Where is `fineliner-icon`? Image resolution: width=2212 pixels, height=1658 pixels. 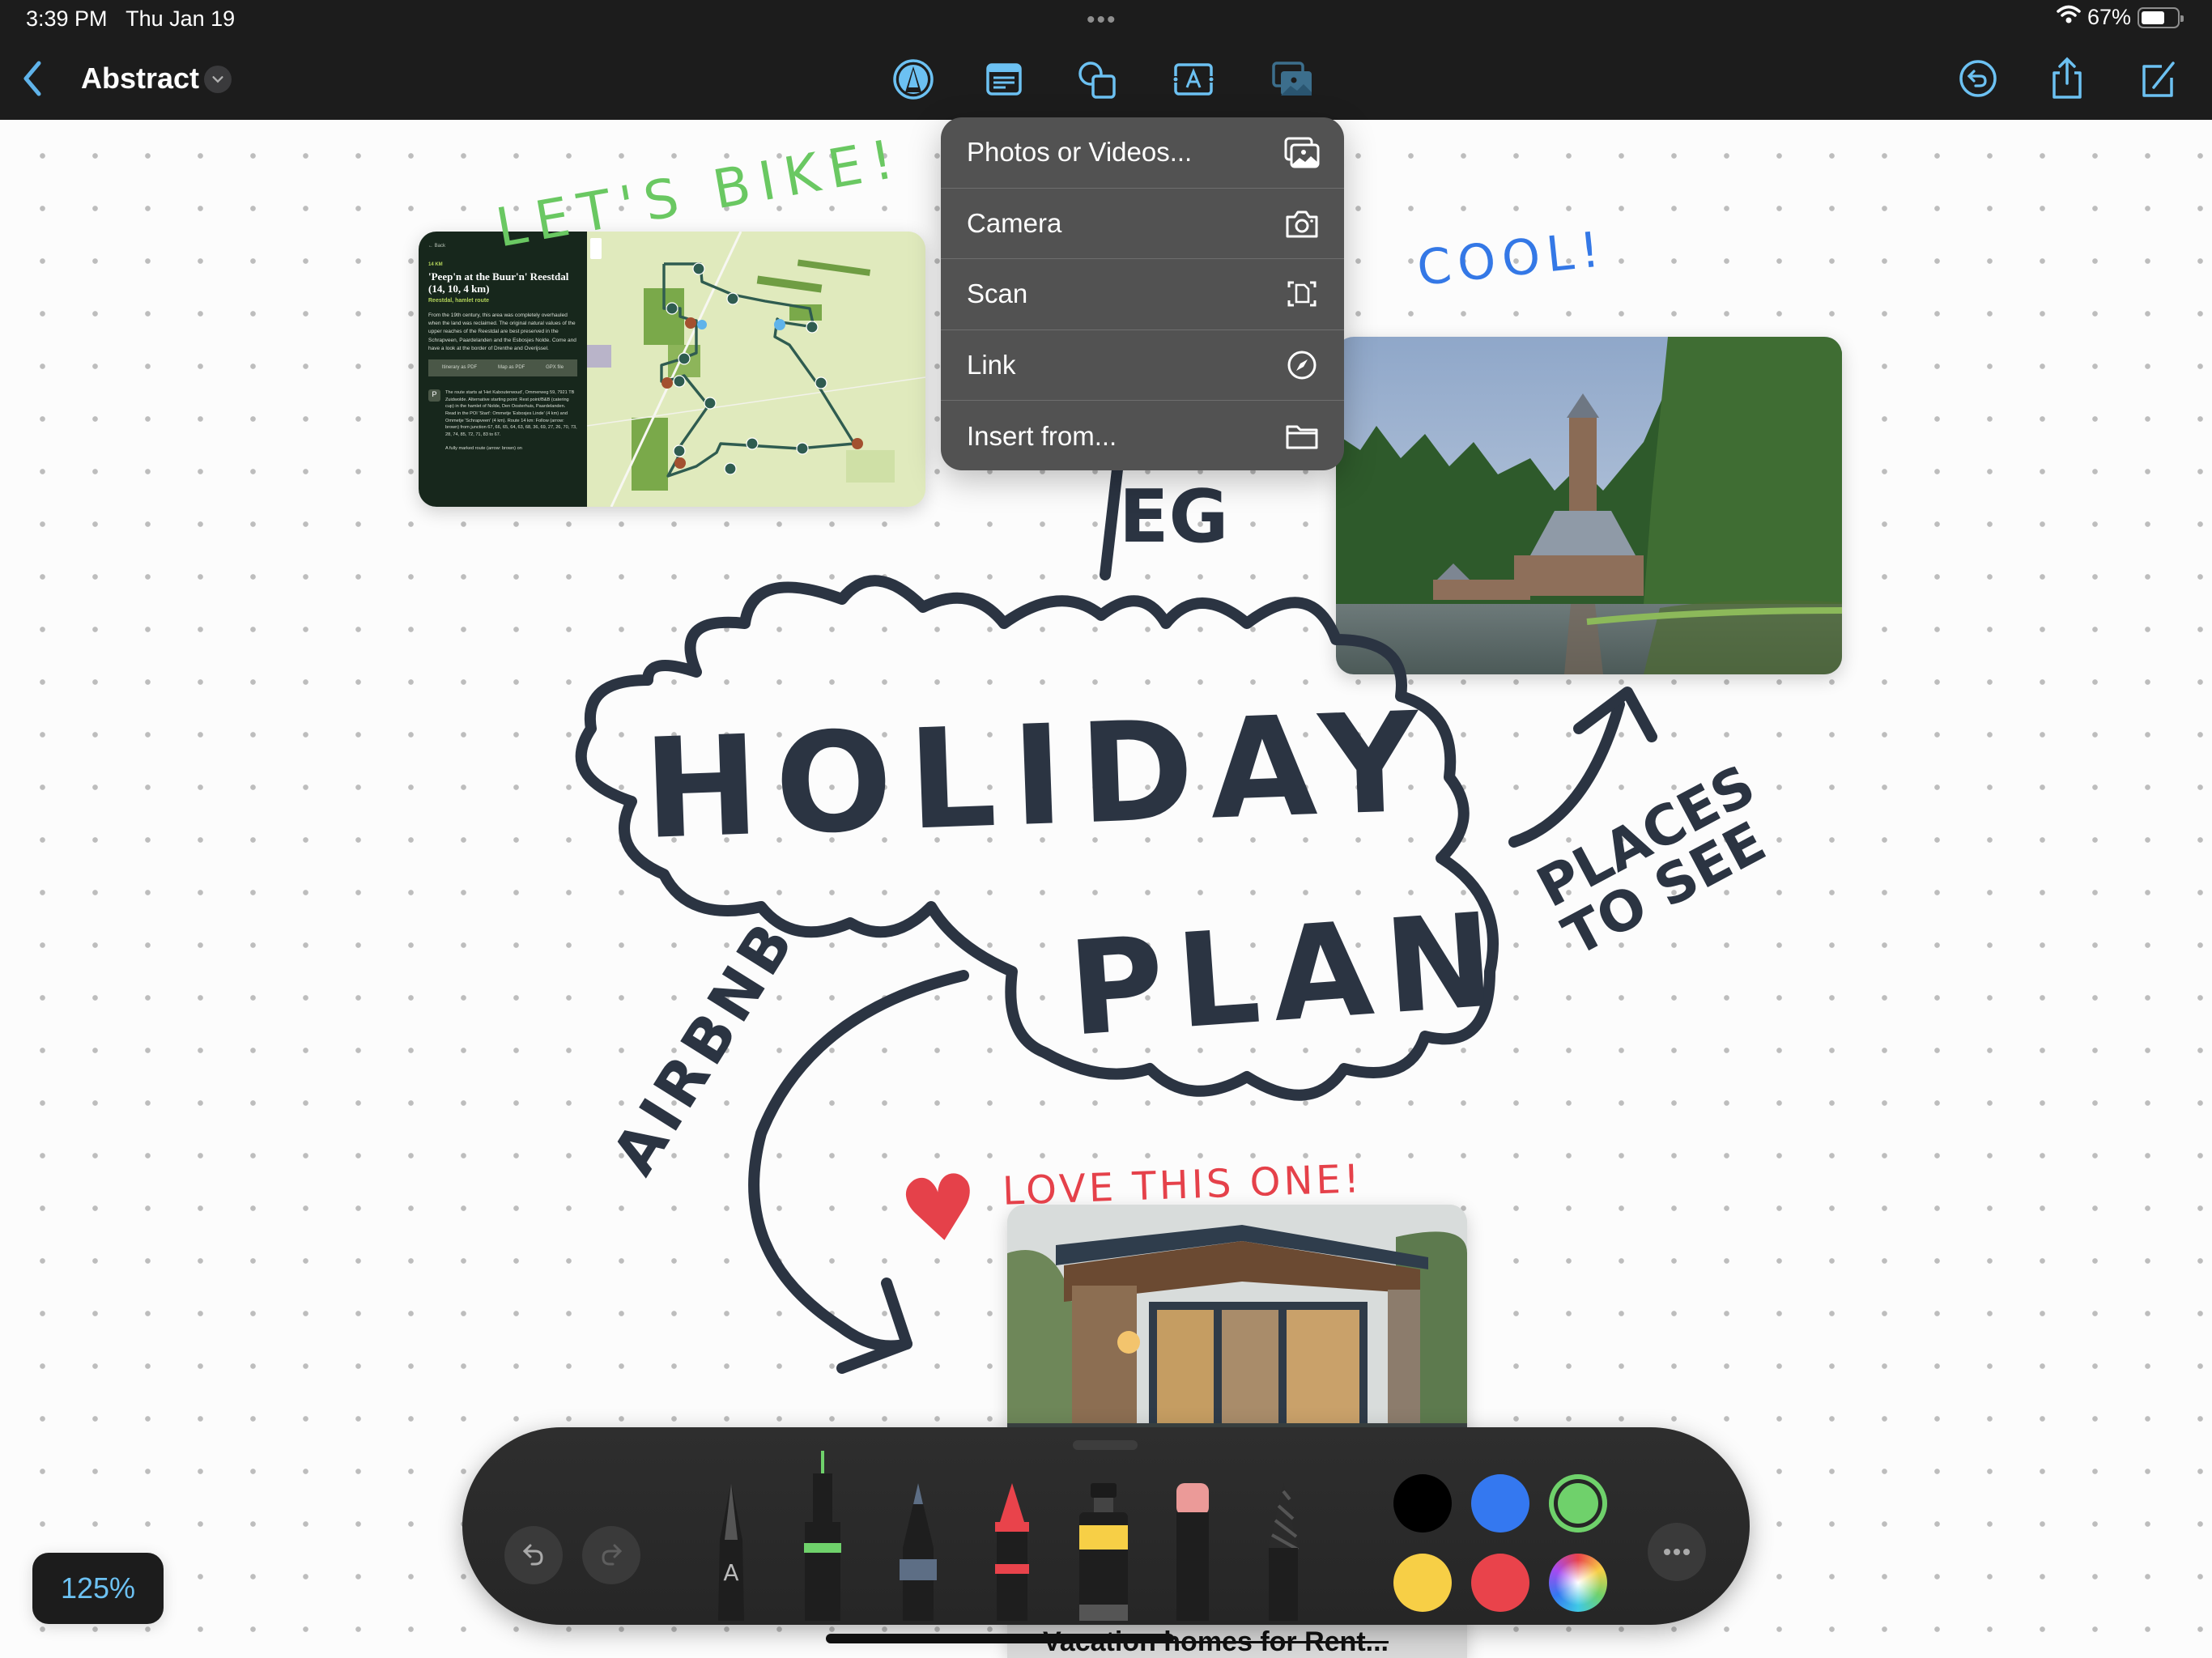 fineliner-icon is located at coordinates (823, 1536).